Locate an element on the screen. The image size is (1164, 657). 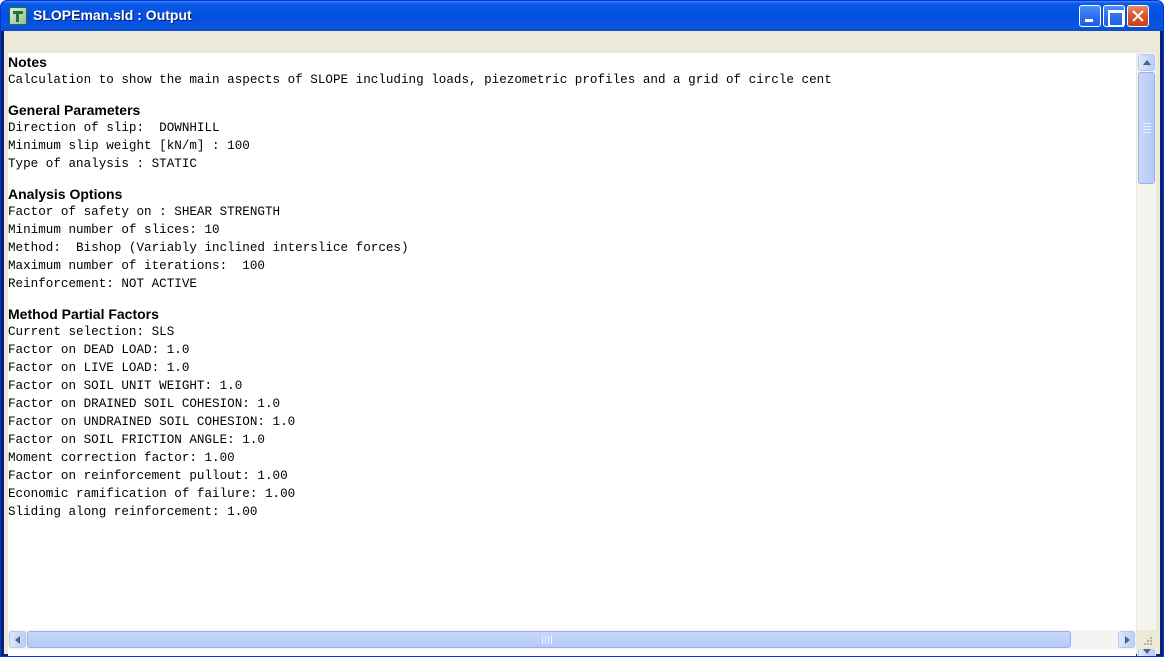
section-heading: Notes is located at coordinates (27, 62).